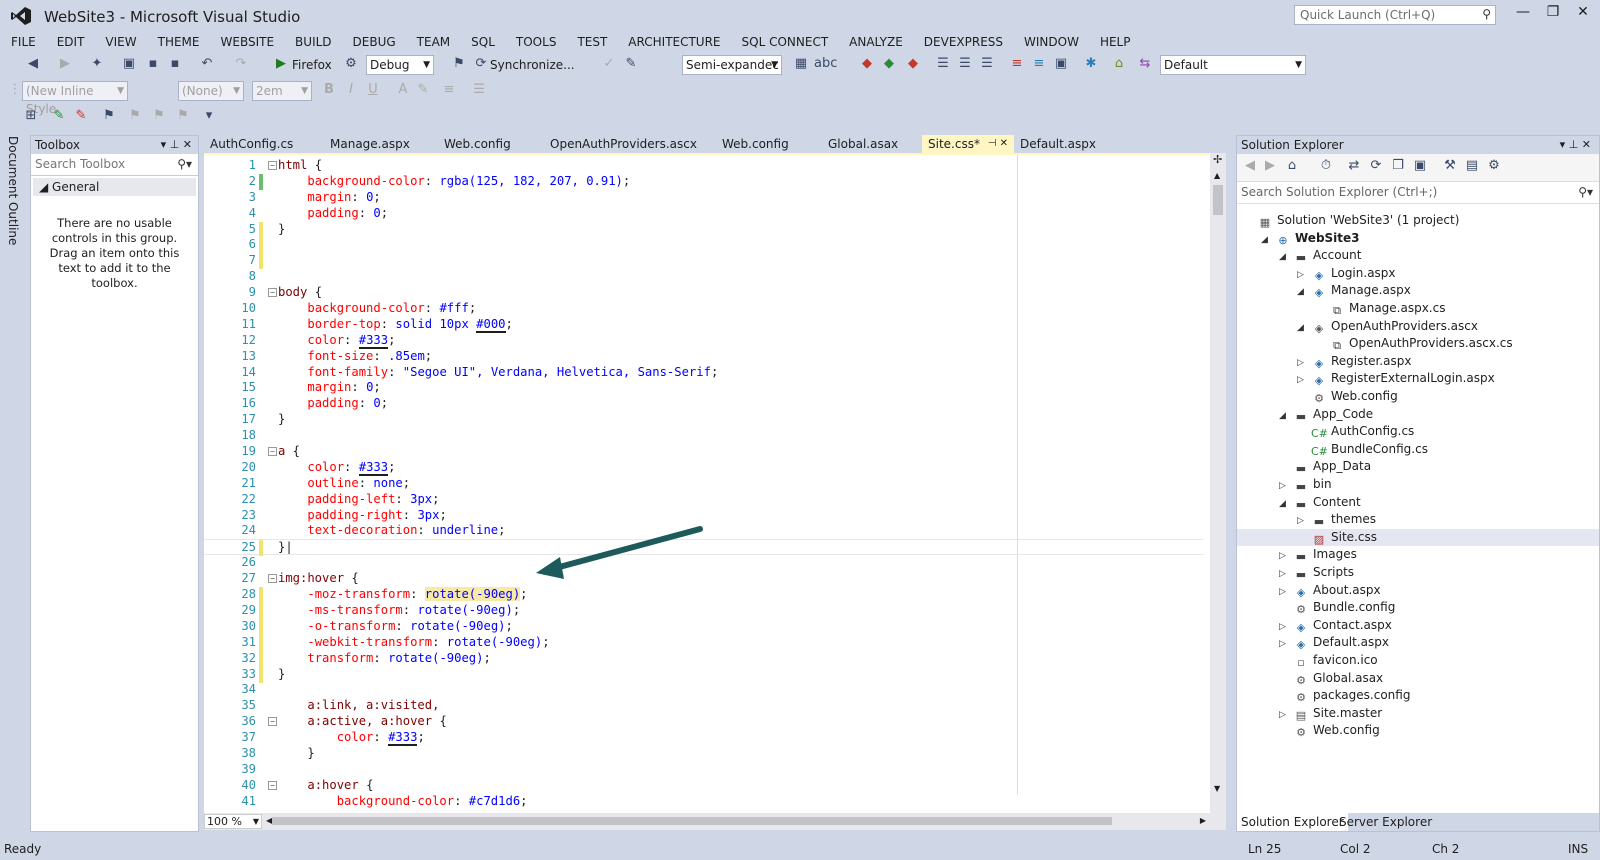 This screenshot has height=860, width=1600. I want to click on outdent-icon: ☰, so click(965, 64).